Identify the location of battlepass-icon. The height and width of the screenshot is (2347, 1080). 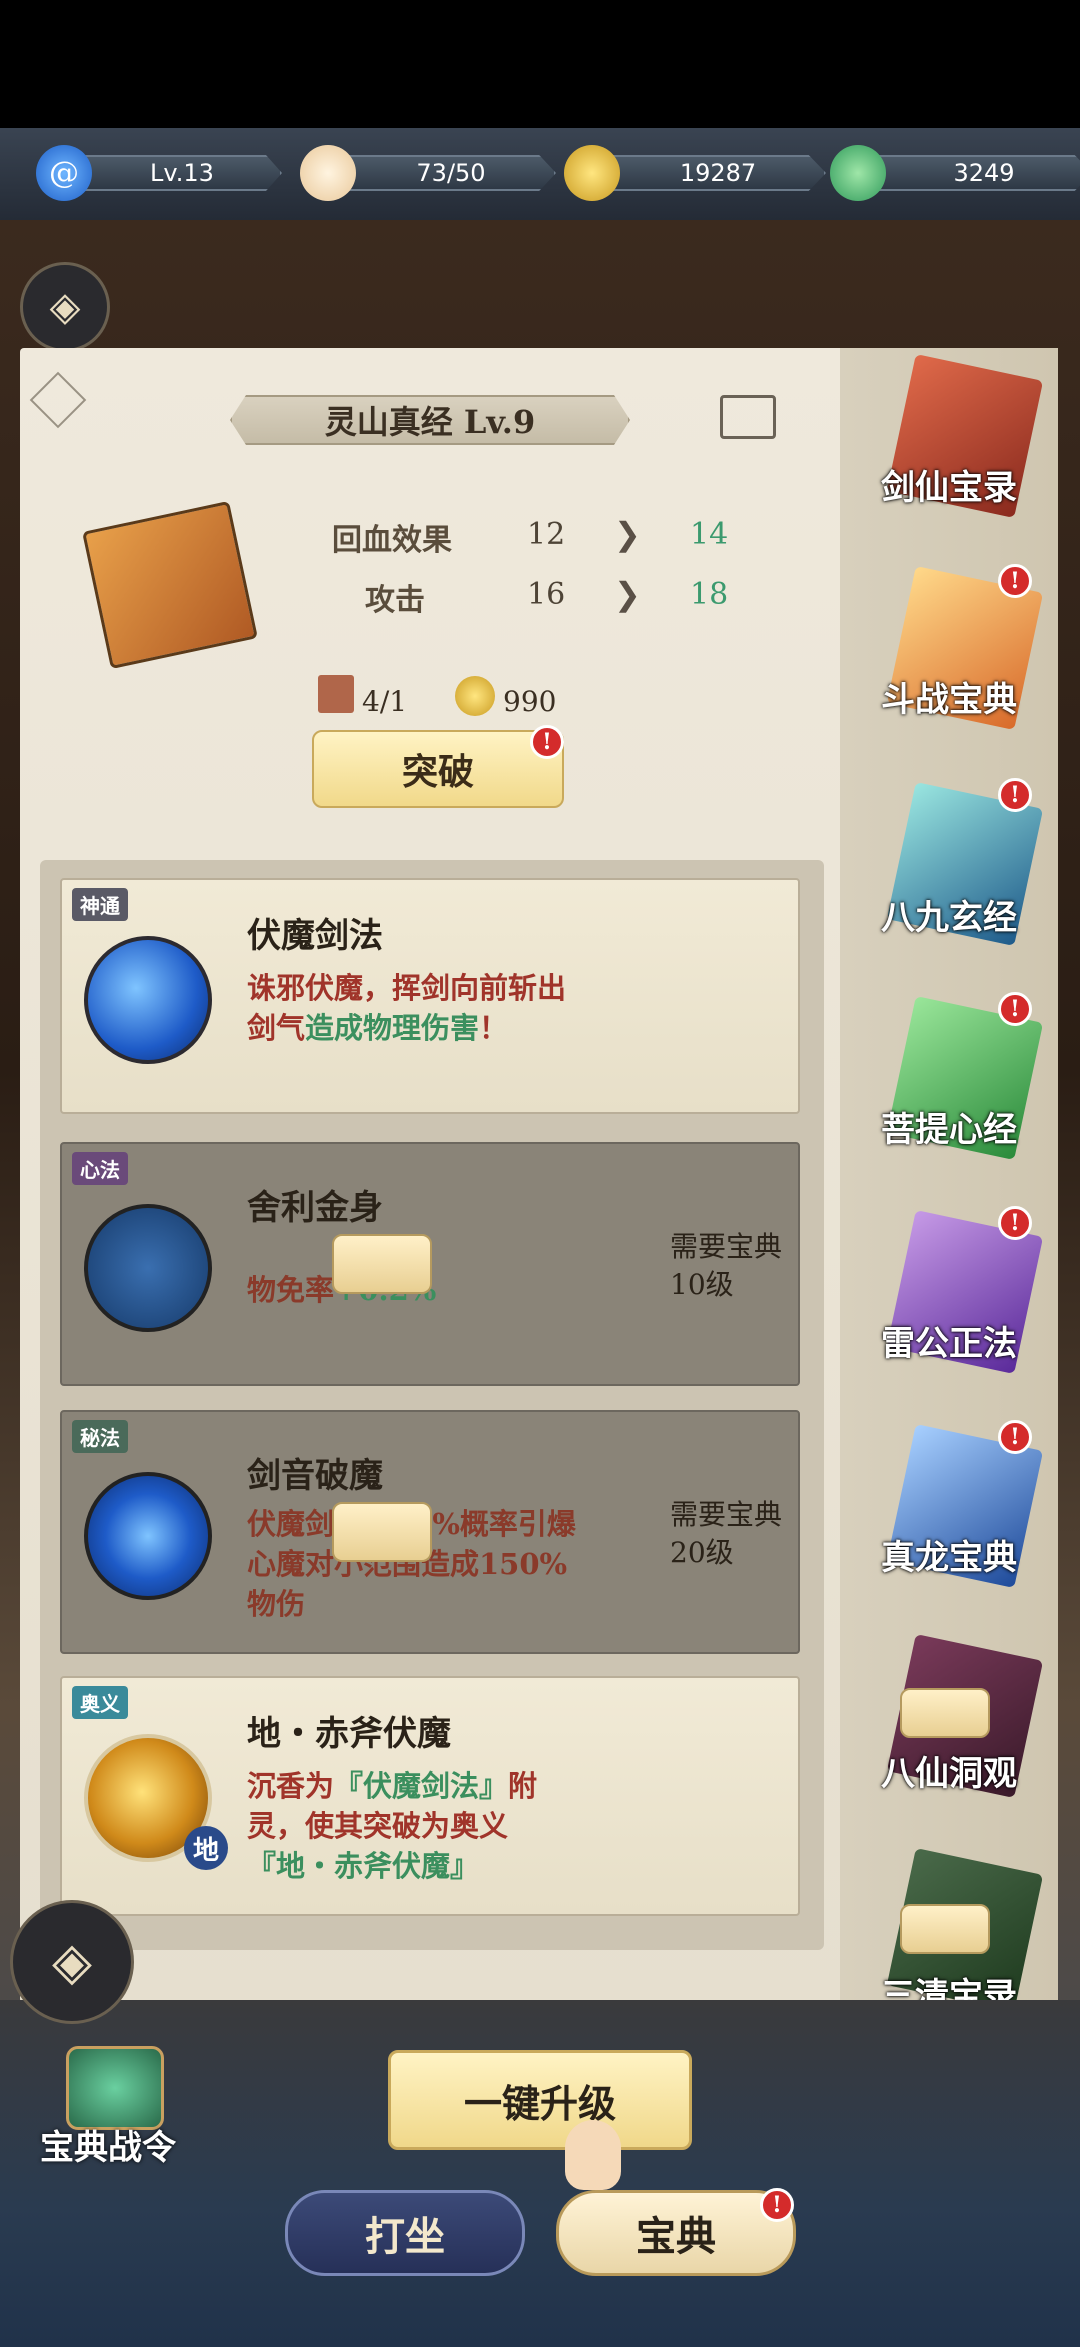
(115, 2088).